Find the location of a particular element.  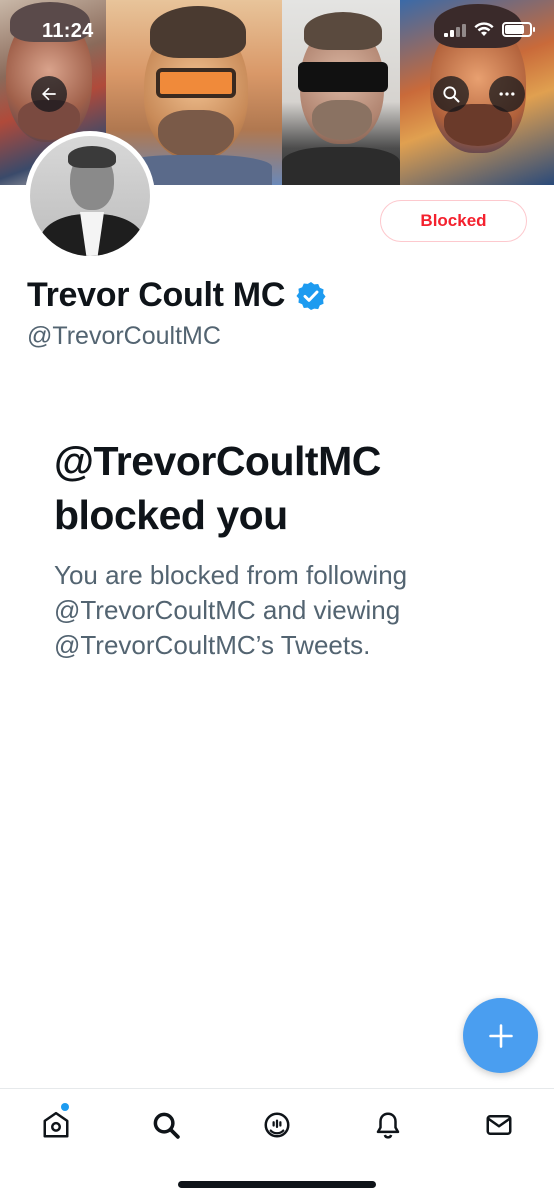

avatar-photo is located at coordinates (90, 196).